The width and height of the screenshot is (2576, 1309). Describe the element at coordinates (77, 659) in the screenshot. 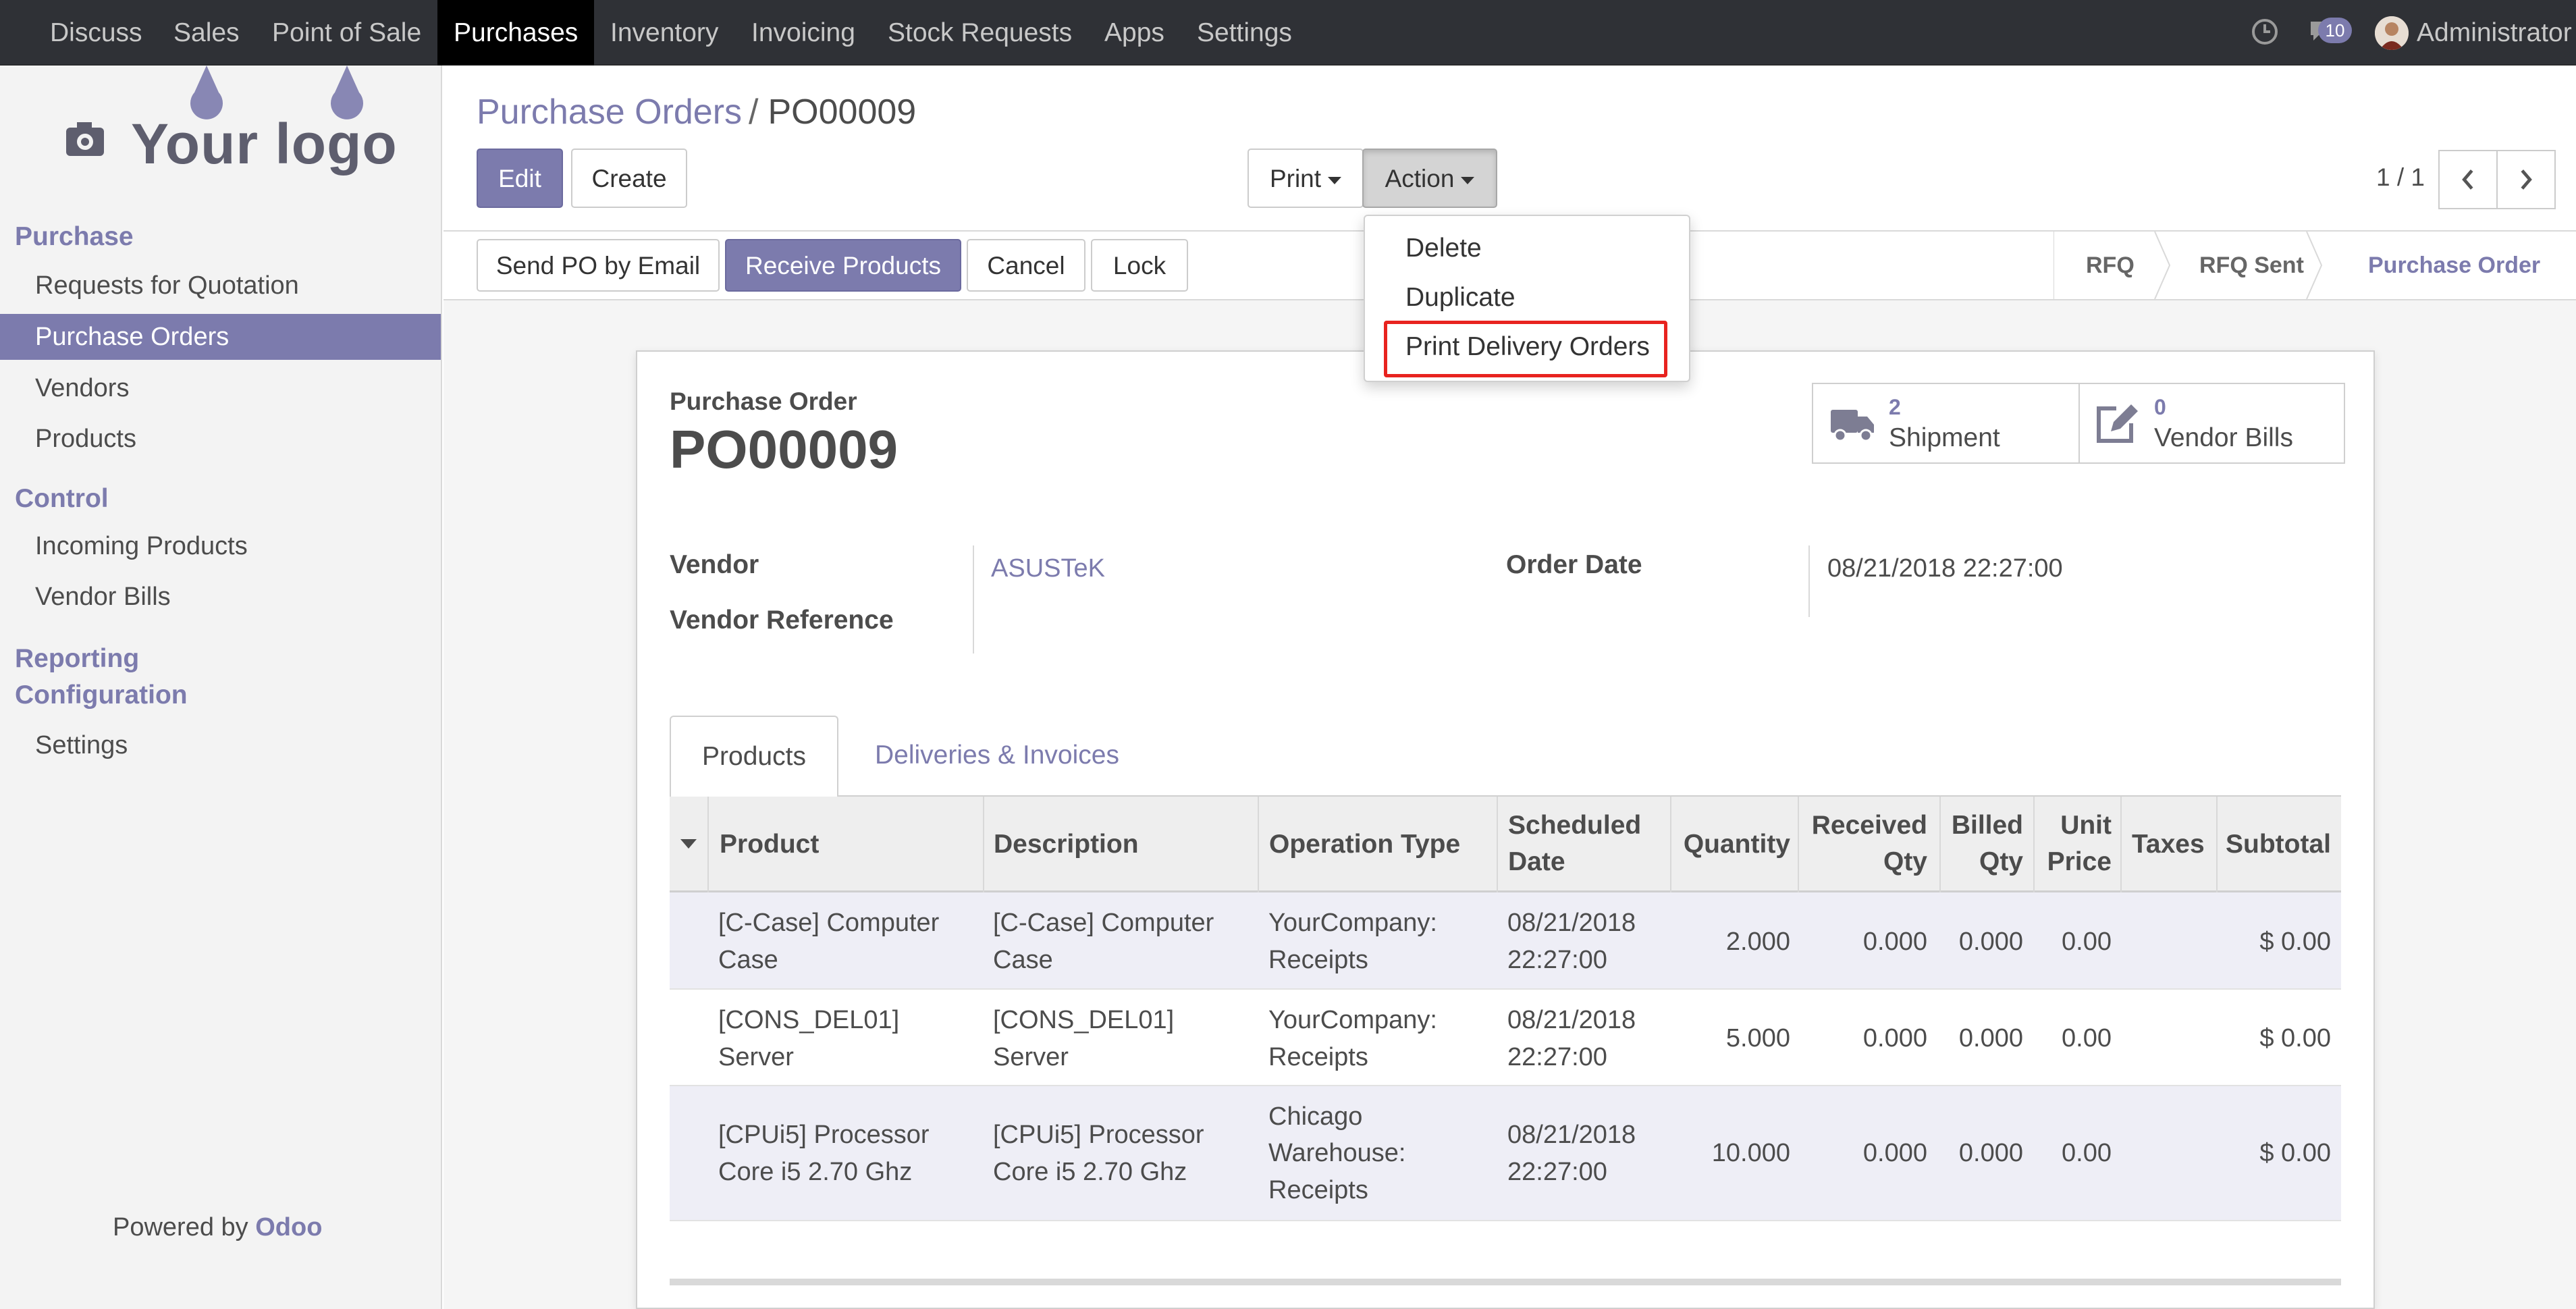

I see `section-reporting: Reporting` at that location.